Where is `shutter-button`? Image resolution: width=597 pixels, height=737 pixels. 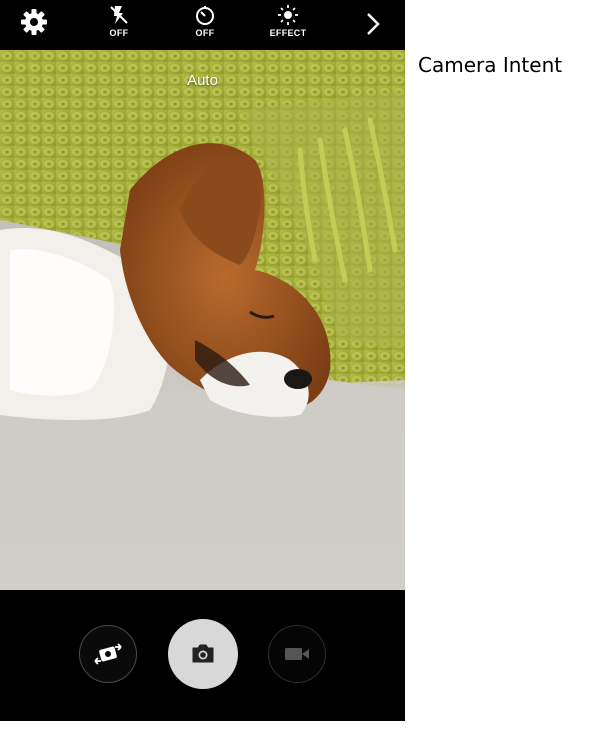 shutter-button is located at coordinates (203, 654).